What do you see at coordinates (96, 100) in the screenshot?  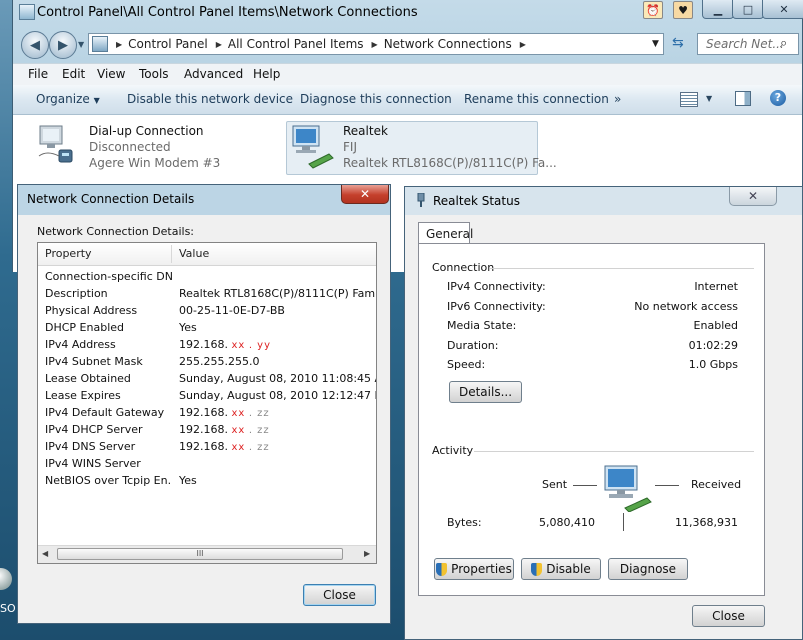 I see `chevron-down-icon: ▼` at bounding box center [96, 100].